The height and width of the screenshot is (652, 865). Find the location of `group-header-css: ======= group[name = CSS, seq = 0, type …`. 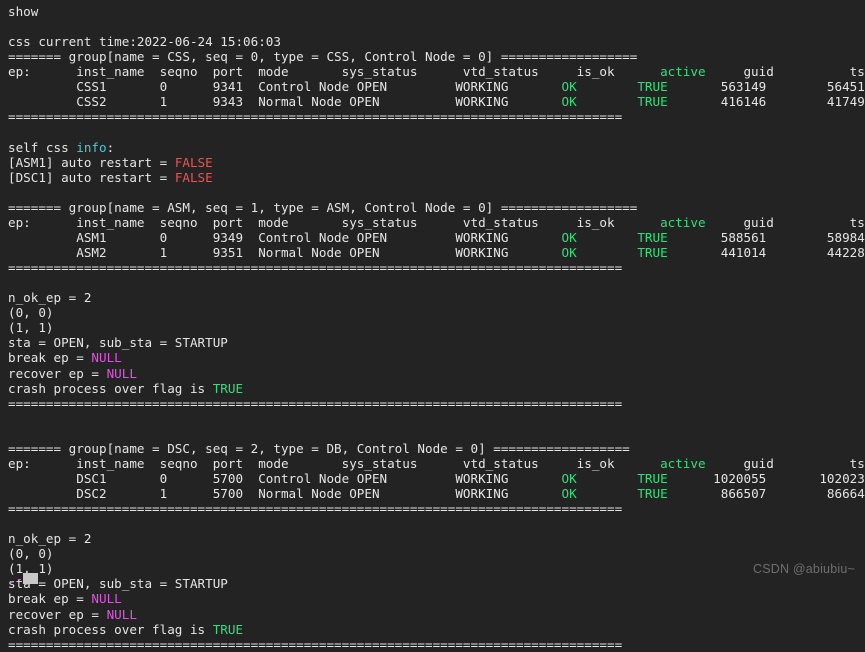

group-header-css: ======= group[name = CSS, seq = 0, type … is located at coordinates (323, 57).